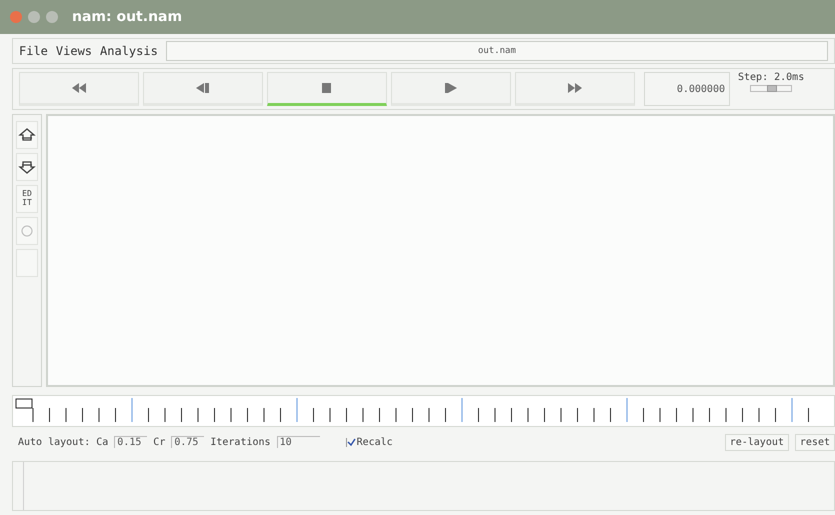  Describe the element at coordinates (27, 263) in the screenshot. I see `tool-button` at that location.